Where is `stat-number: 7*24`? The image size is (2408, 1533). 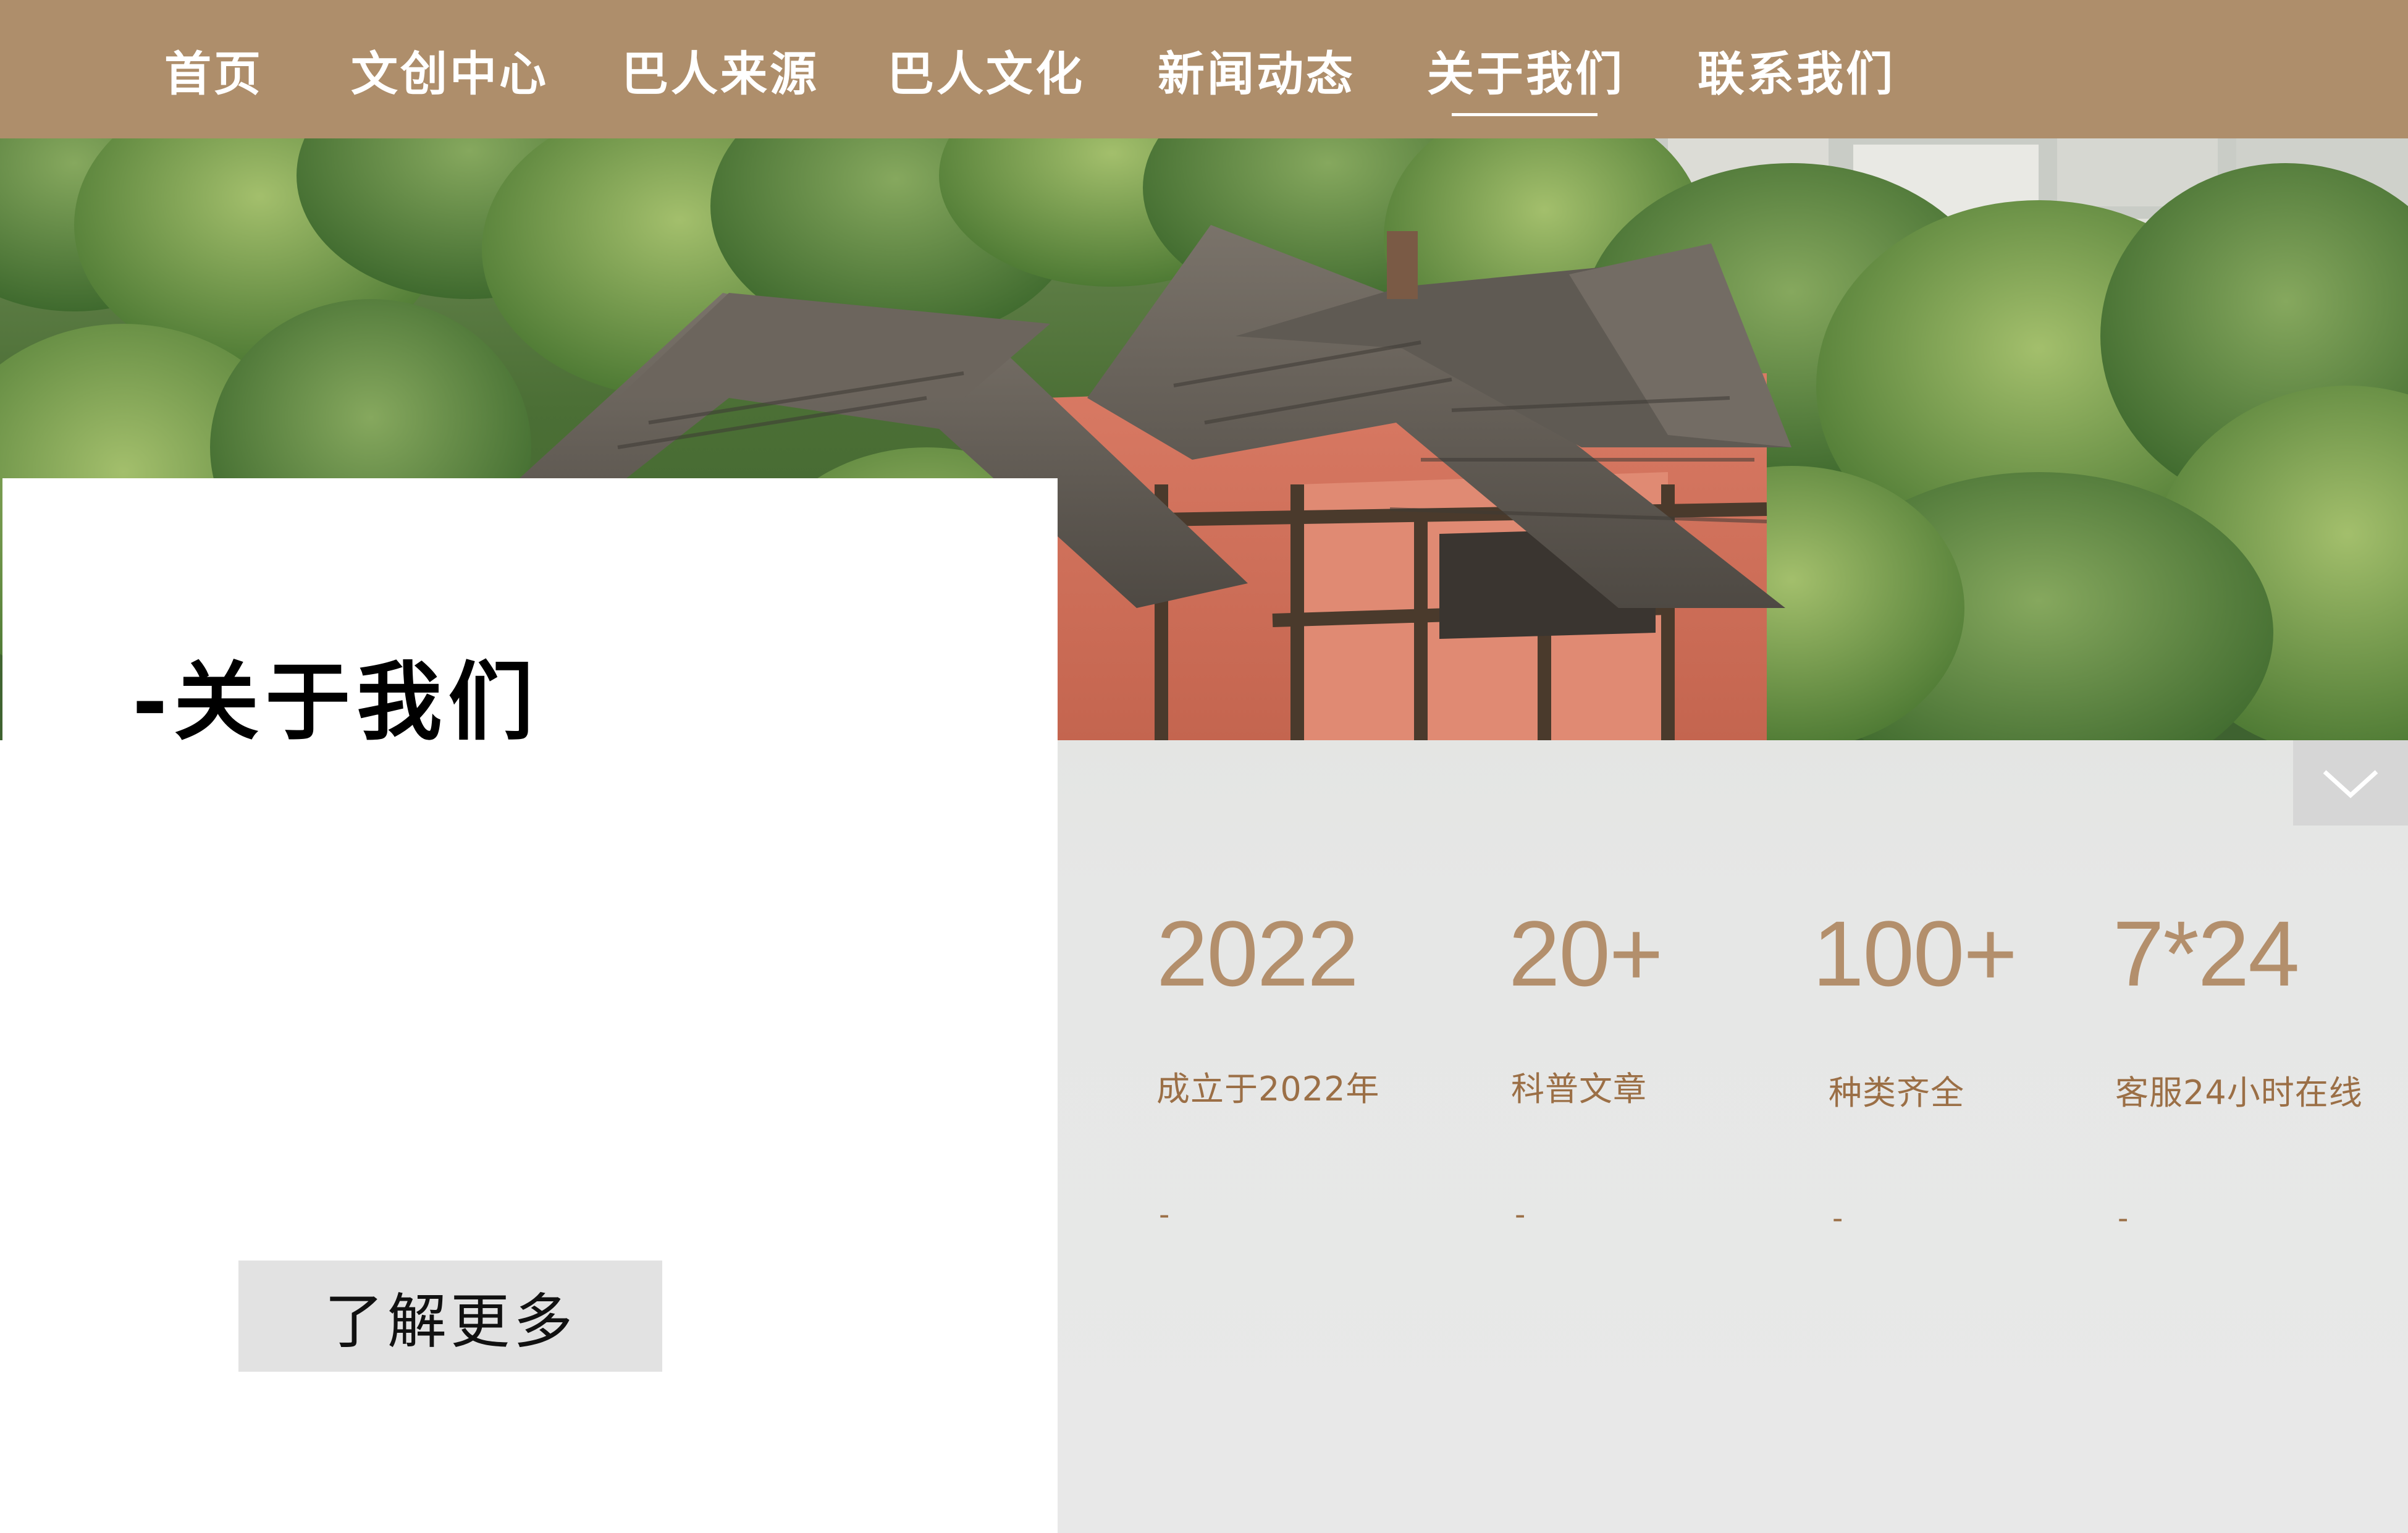
stat-number: 7*24 is located at coordinates (2206, 953).